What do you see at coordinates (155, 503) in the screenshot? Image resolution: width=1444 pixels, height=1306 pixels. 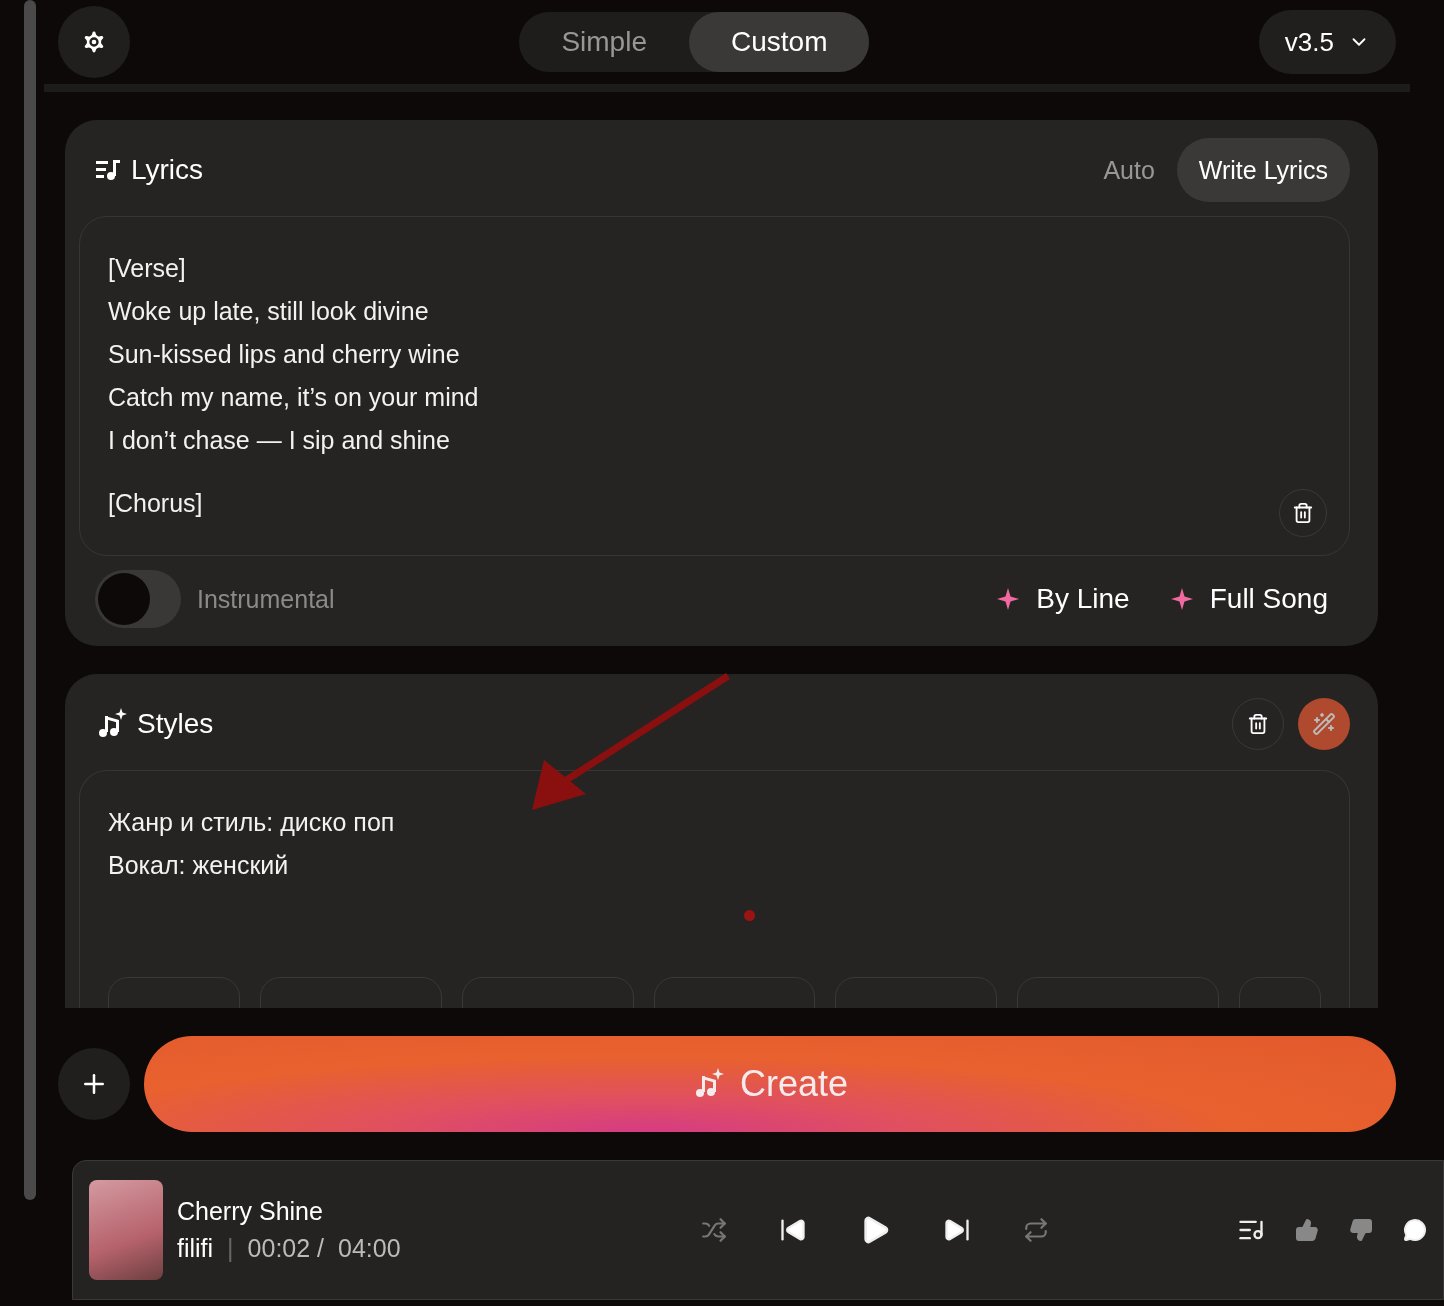 I see `lyrics-line: [Chorus]` at bounding box center [155, 503].